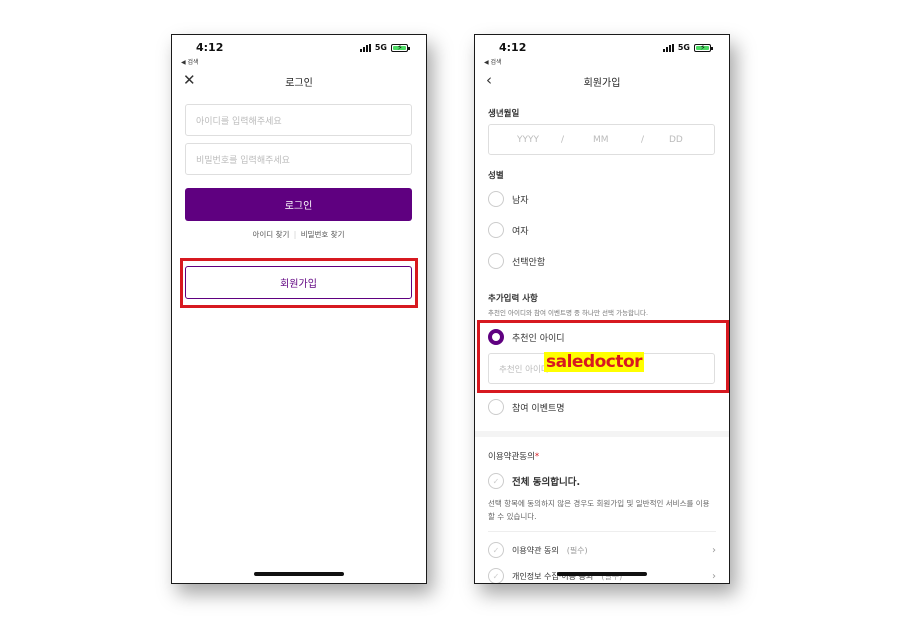 This screenshot has height=619, width=898. I want to click on radio-selected-icon, so click(496, 337).